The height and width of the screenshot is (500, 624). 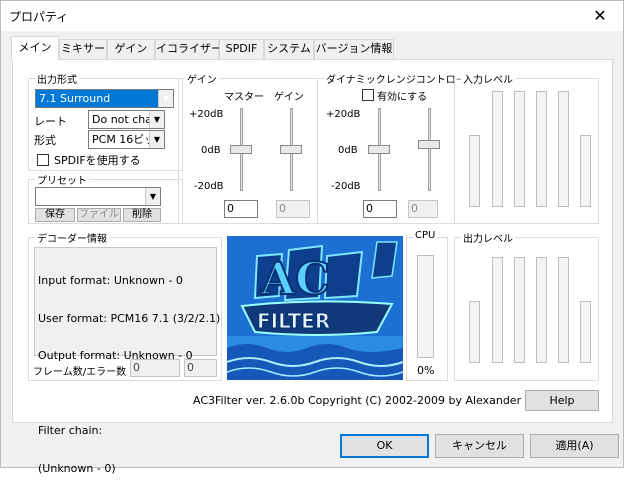 I want to click on cpu-group: CPU 0%, so click(x=427, y=305).